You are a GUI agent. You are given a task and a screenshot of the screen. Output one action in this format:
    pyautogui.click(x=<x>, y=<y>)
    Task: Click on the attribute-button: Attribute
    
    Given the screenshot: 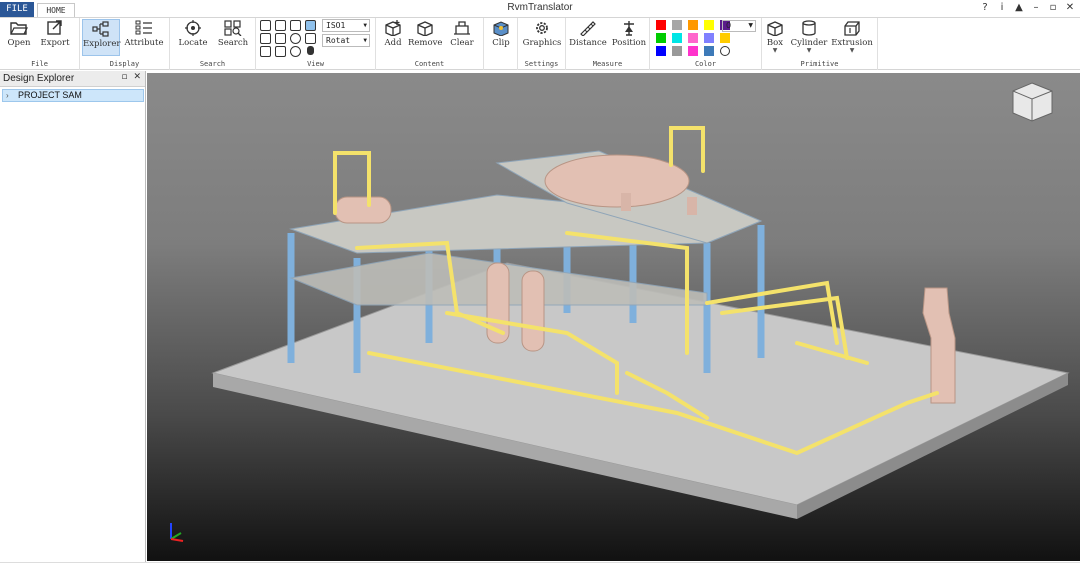 What is the action you would take?
    pyautogui.click(x=144, y=37)
    